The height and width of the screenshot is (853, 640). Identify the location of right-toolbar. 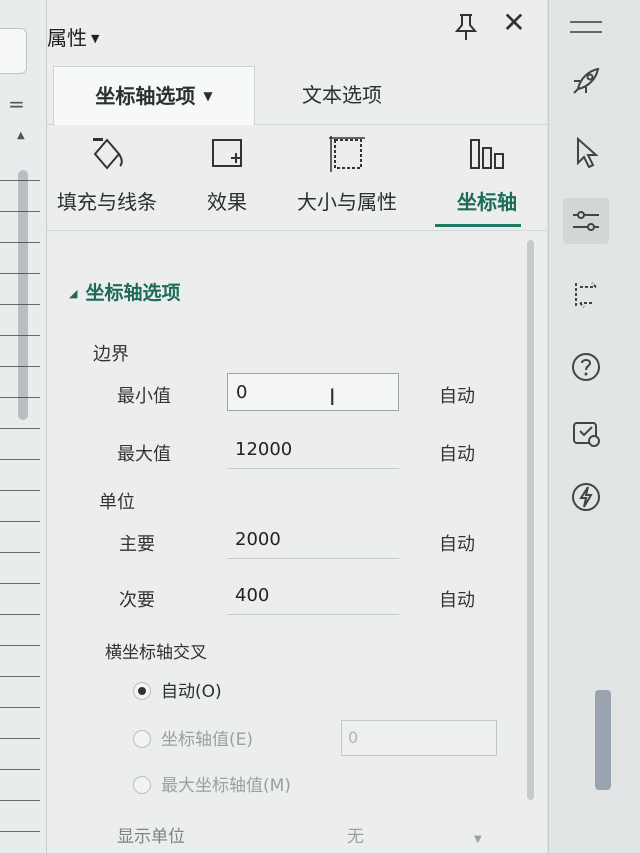
(594, 426).